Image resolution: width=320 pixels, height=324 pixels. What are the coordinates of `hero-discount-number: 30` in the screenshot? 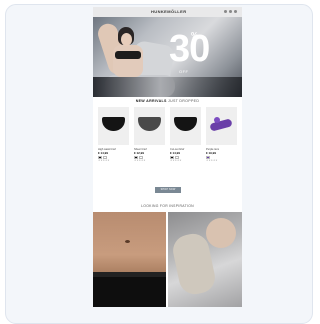 It's located at (189, 49).